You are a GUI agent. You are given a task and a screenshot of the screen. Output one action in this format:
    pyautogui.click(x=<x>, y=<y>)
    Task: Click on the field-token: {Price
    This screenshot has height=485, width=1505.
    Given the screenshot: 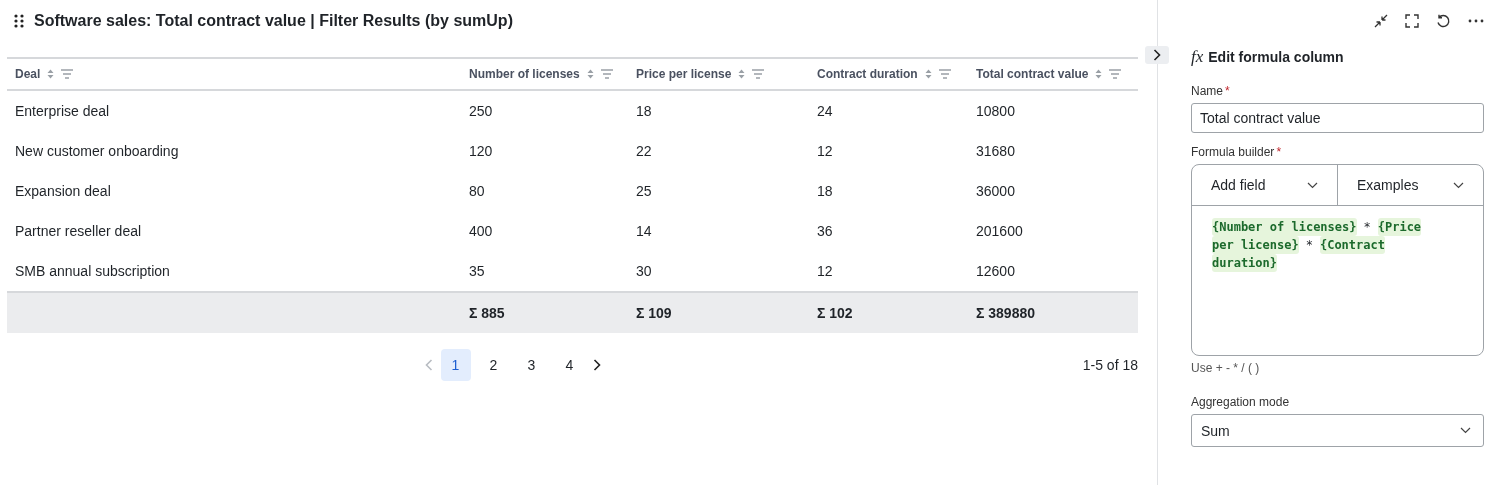 What is the action you would take?
    pyautogui.click(x=1399, y=227)
    